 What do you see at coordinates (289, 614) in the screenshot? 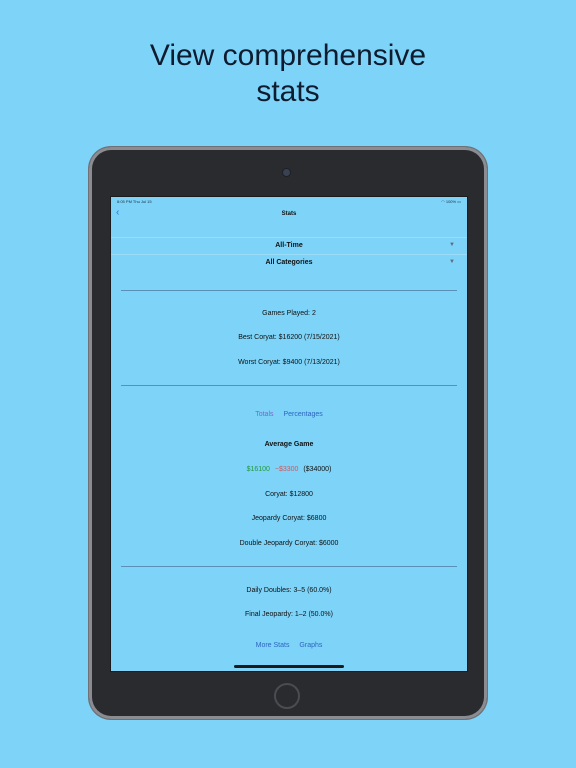
I see `final-jeopardy-text: Final Jeopardy: 1–2 (50.0%)` at bounding box center [289, 614].